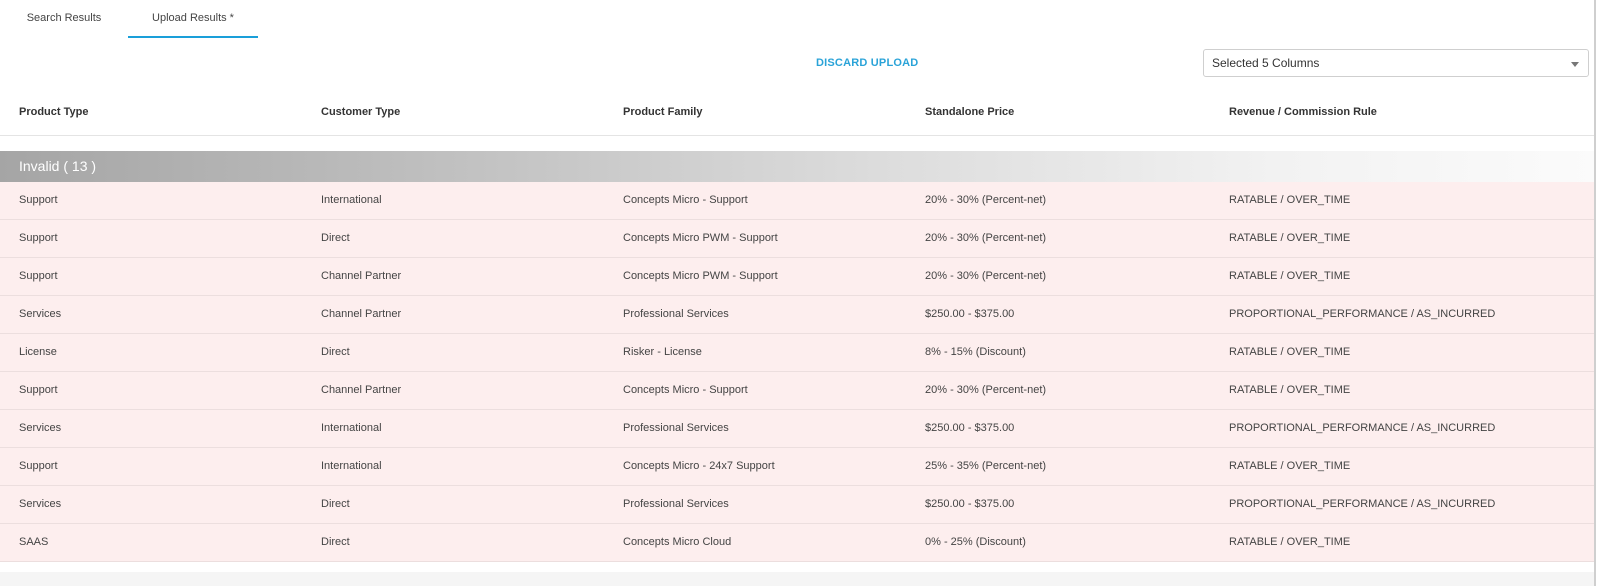 Image resolution: width=1600 pixels, height=586 pixels. Describe the element at coordinates (34, 542) in the screenshot. I see `cell-product-type: SAAS` at that location.